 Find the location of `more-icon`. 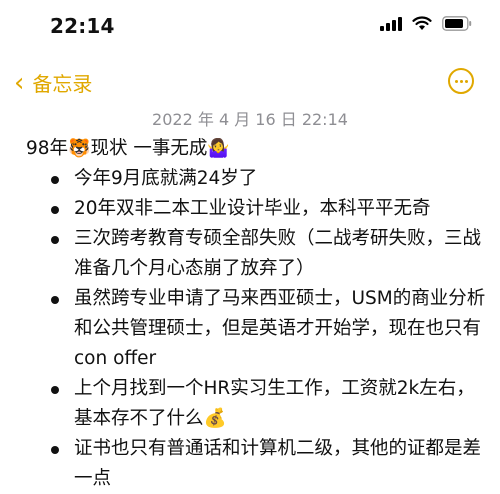

more-icon is located at coordinates (461, 81).